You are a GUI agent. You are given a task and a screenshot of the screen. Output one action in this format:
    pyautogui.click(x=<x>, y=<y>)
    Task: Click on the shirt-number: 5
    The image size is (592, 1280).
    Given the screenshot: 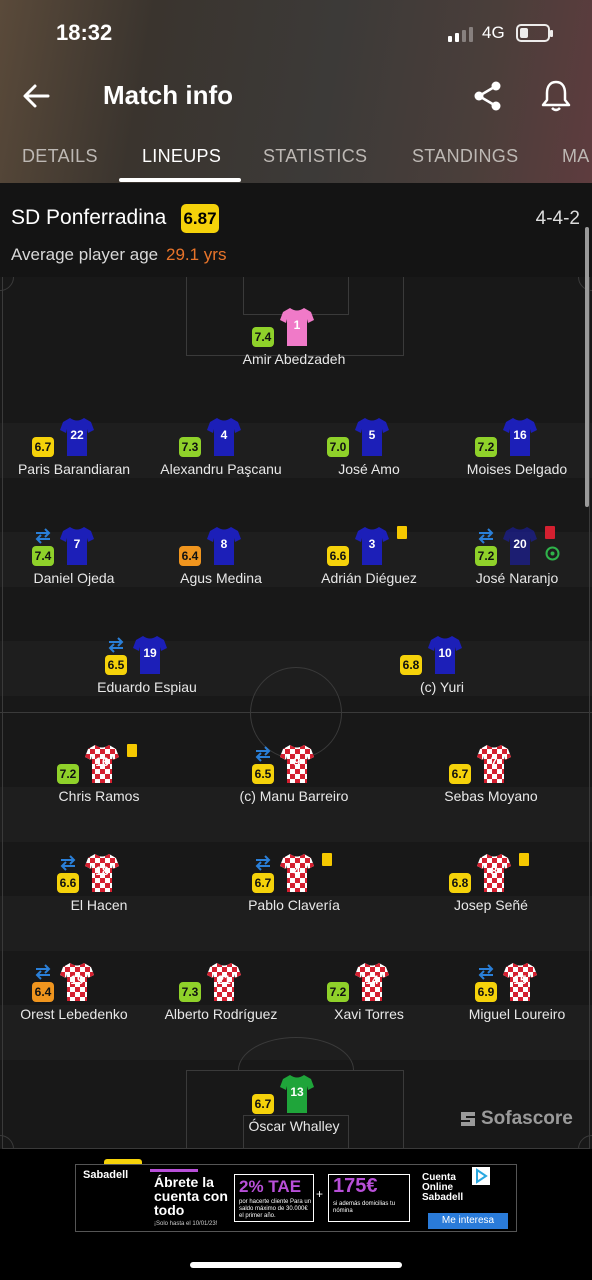 What is the action you would take?
    pyautogui.click(x=372, y=435)
    